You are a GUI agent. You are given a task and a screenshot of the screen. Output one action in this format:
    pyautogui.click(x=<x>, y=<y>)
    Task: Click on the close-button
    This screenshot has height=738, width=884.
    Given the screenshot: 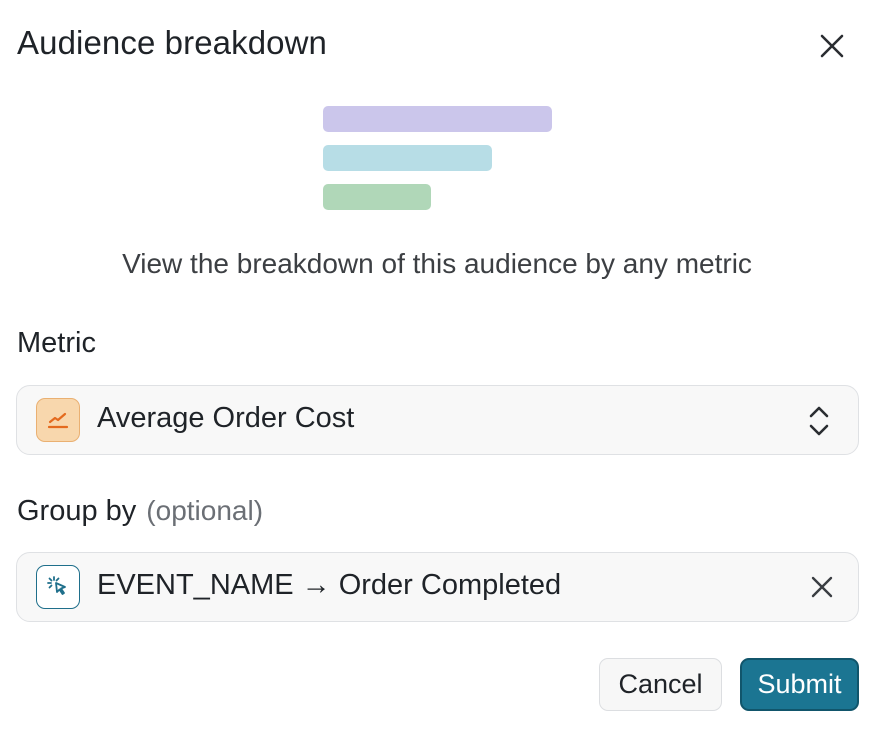 What is the action you would take?
    pyautogui.click(x=832, y=46)
    